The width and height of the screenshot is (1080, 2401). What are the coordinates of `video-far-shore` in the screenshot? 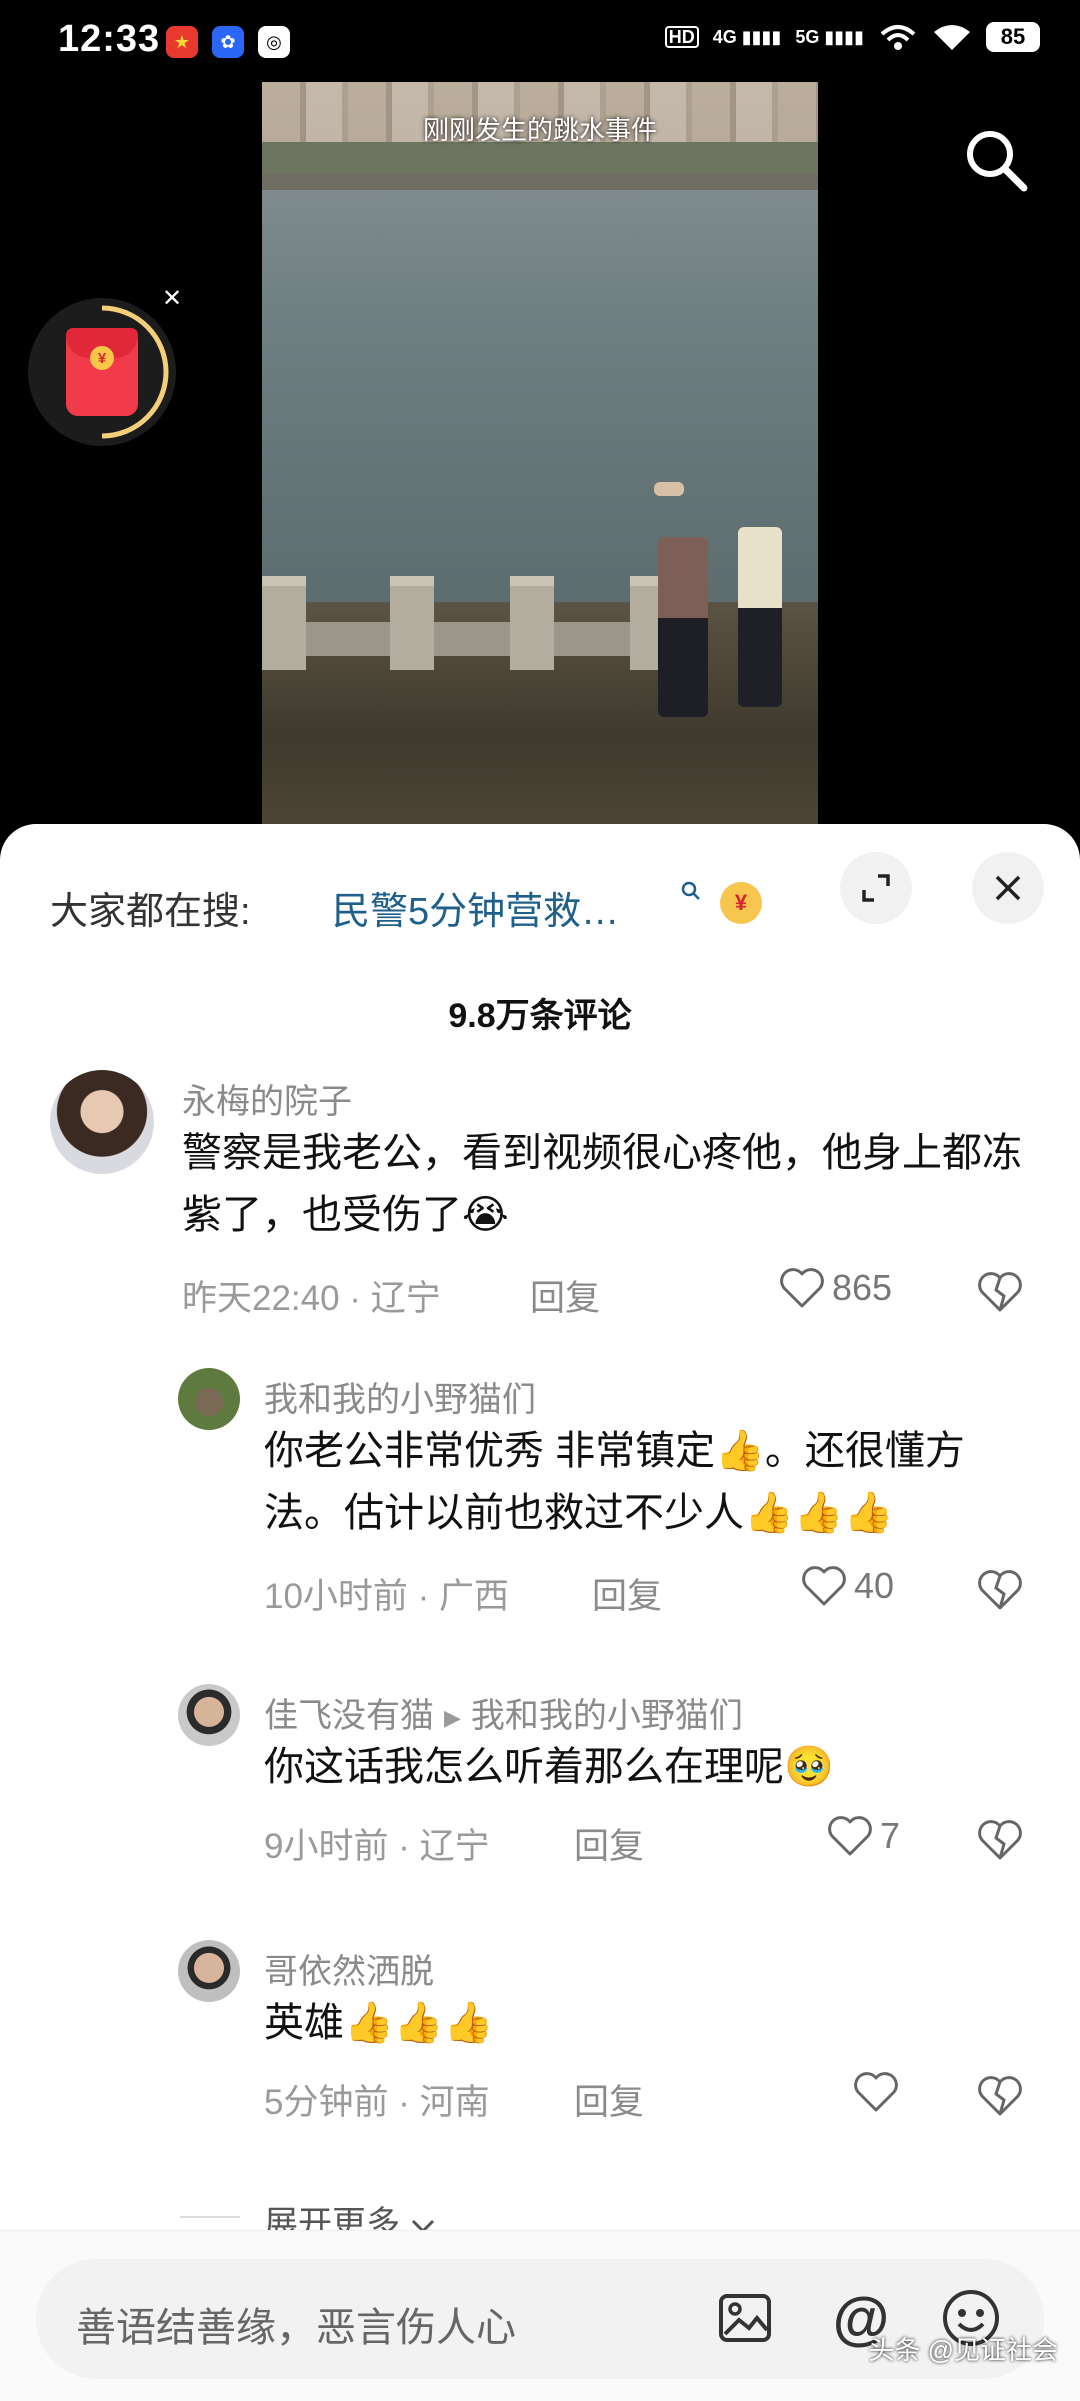 It's located at (540, 182).